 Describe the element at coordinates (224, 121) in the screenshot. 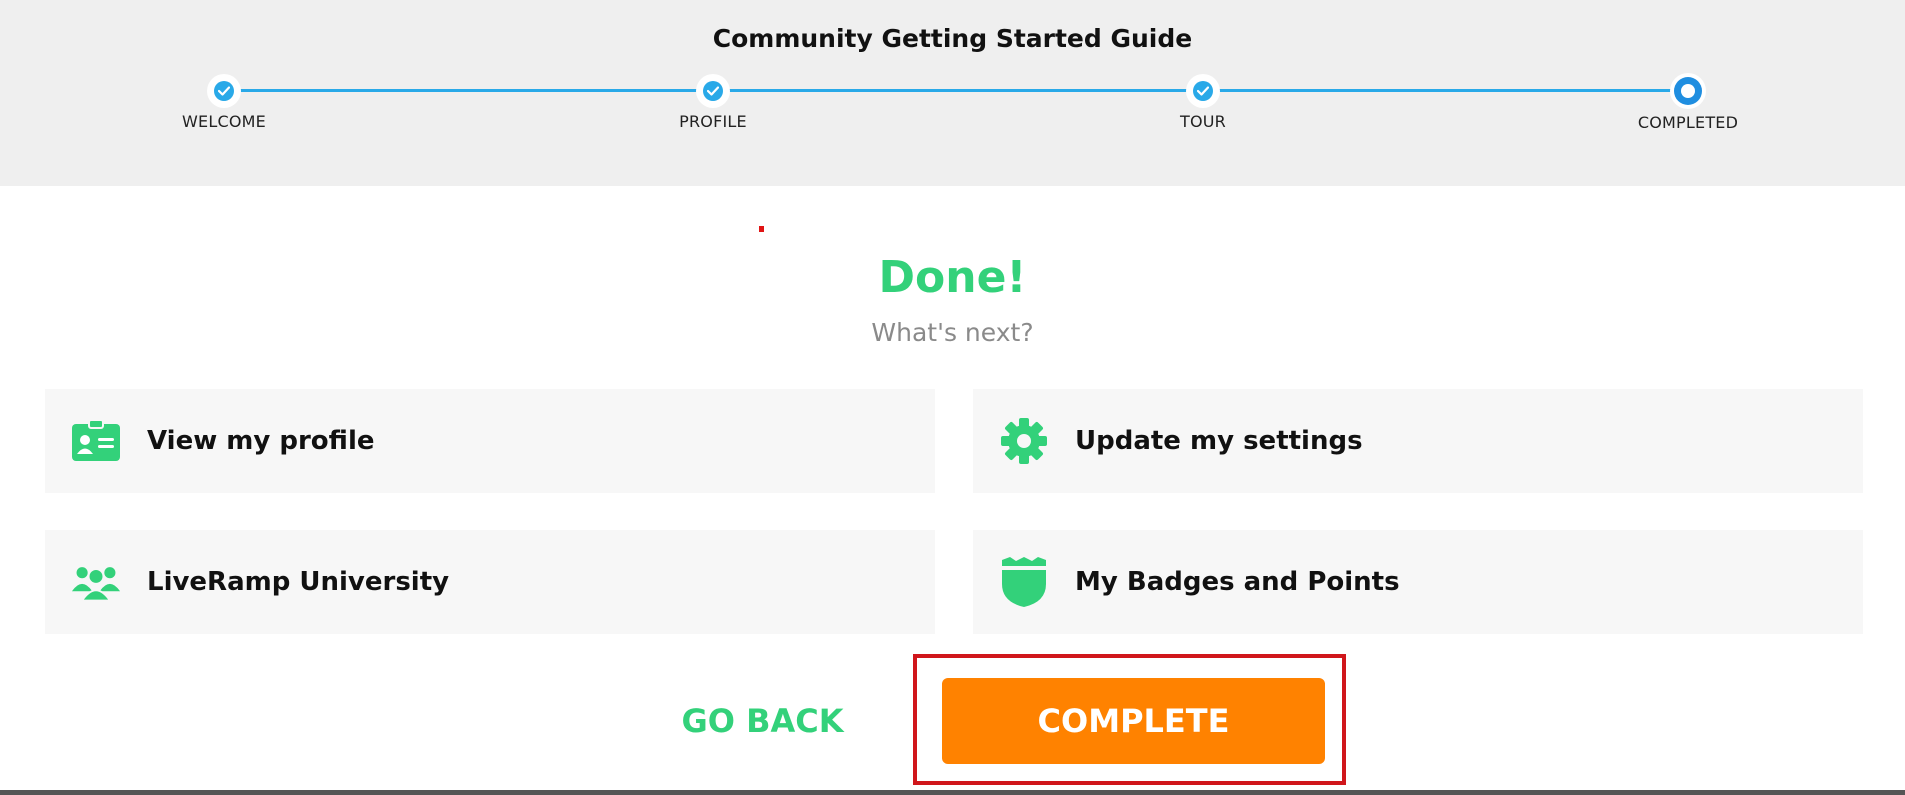

I see `step-welcome-label: WELCOME` at that location.